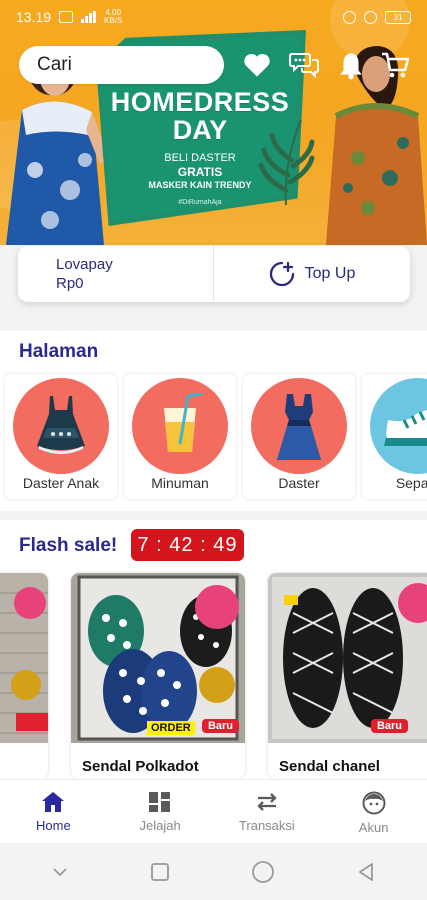 This screenshot has width=427, height=900. I want to click on banner-subtitle-line1: BELI DASTER, so click(200, 158).